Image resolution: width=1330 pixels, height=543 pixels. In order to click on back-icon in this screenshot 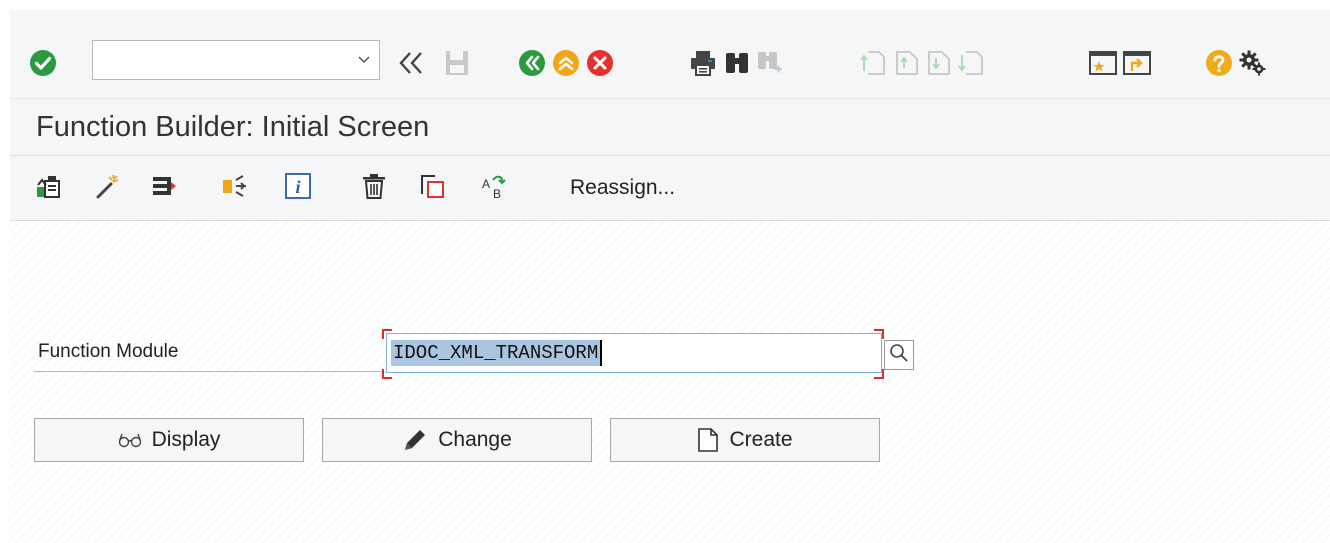, I will do `click(532, 63)`.